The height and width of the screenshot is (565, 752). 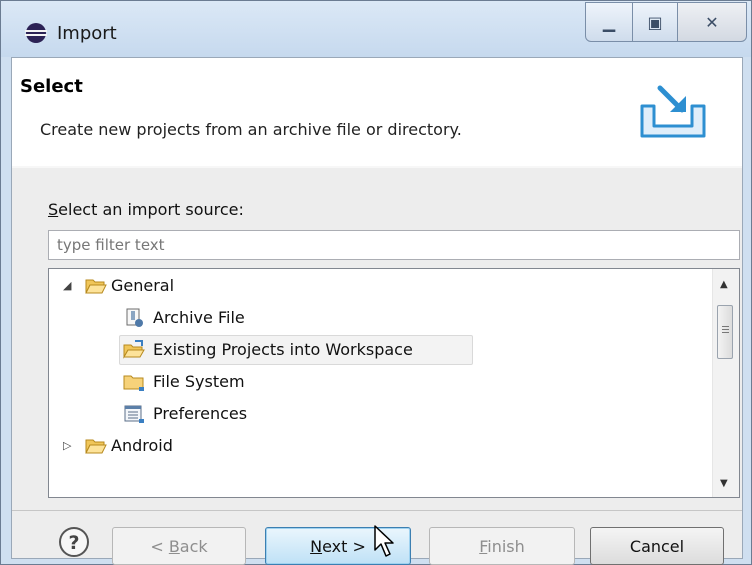 I want to click on back-accelerator: B, so click(x=174, y=546).